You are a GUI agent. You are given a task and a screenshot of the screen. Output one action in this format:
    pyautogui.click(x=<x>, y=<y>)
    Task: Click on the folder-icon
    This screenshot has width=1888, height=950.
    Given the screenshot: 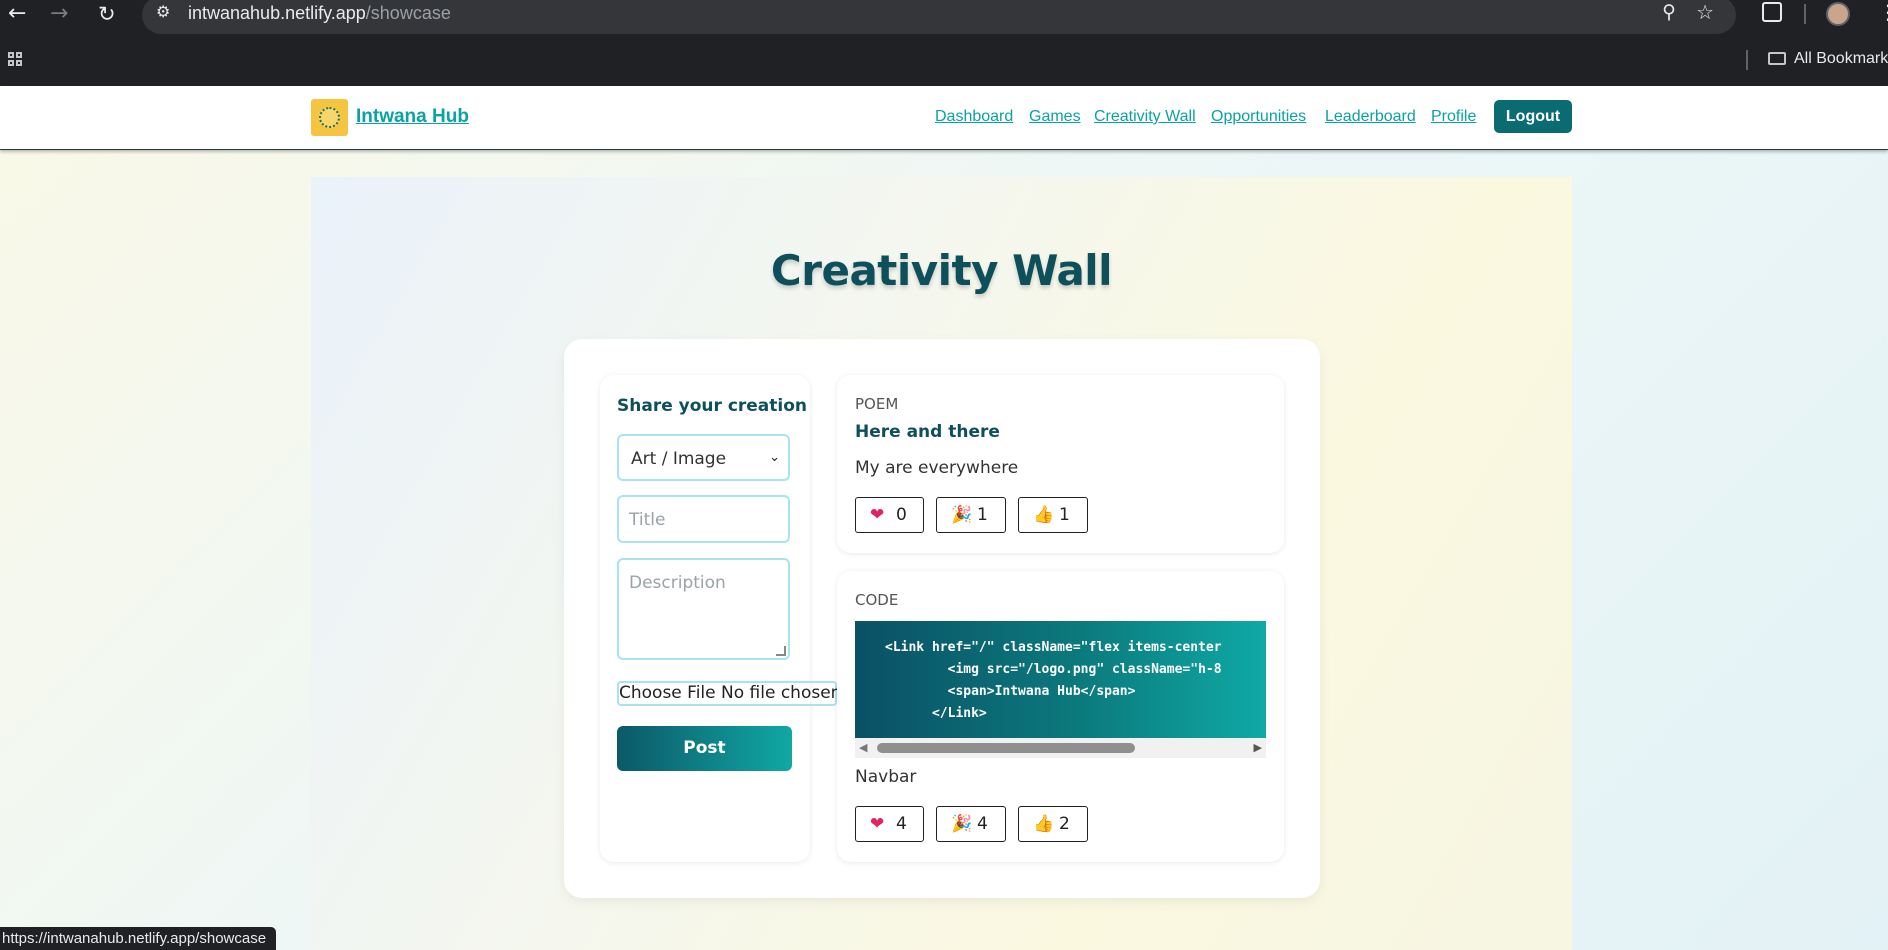 What is the action you would take?
    pyautogui.click(x=1777, y=58)
    